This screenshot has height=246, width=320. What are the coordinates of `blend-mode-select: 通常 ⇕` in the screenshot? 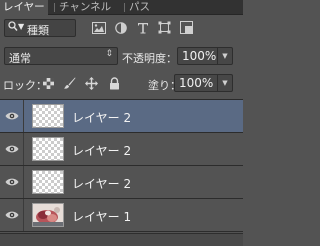 It's located at (61, 56).